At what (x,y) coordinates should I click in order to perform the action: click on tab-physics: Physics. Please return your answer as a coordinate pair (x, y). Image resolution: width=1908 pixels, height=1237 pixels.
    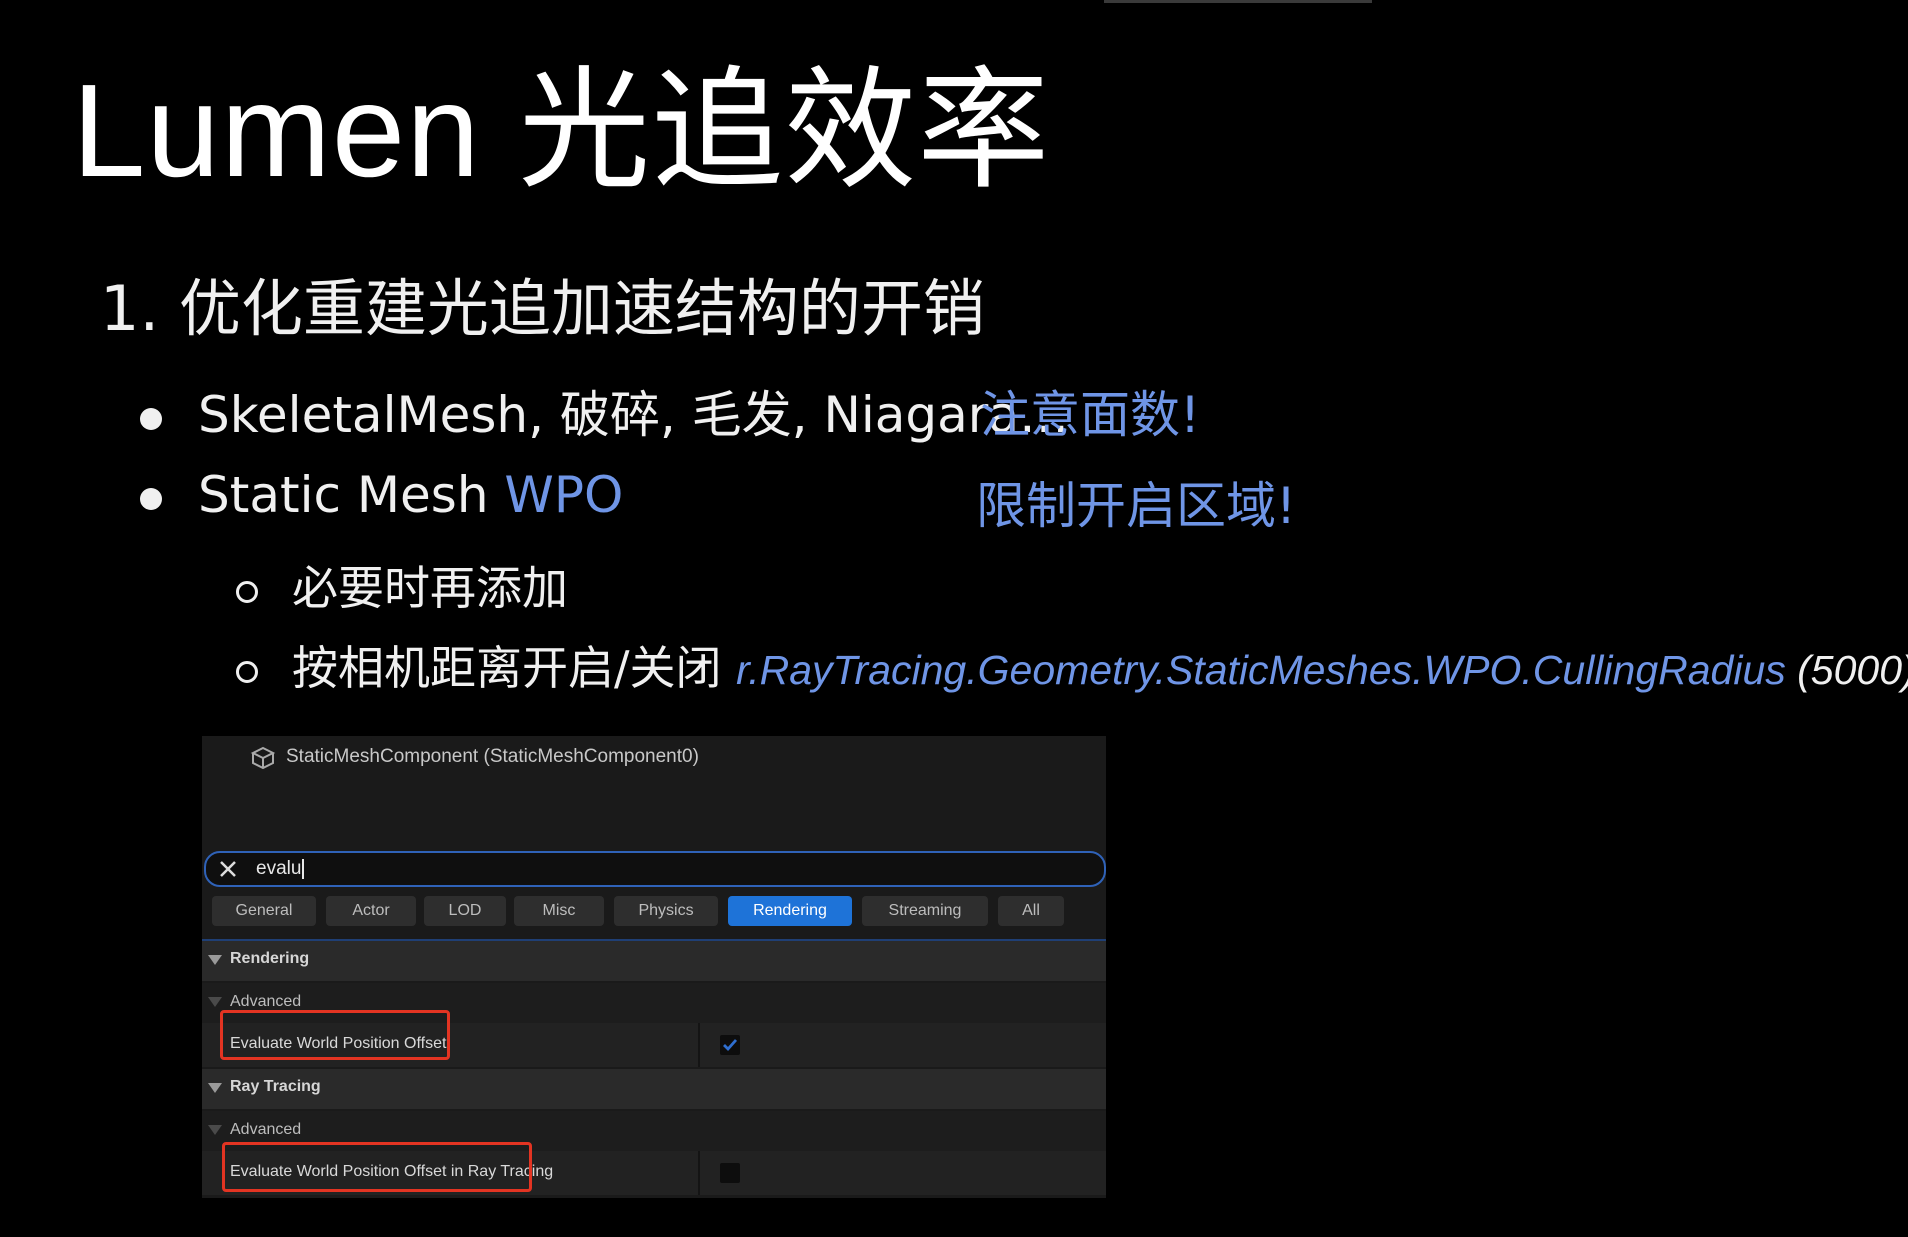
    Looking at the image, I should click on (666, 911).